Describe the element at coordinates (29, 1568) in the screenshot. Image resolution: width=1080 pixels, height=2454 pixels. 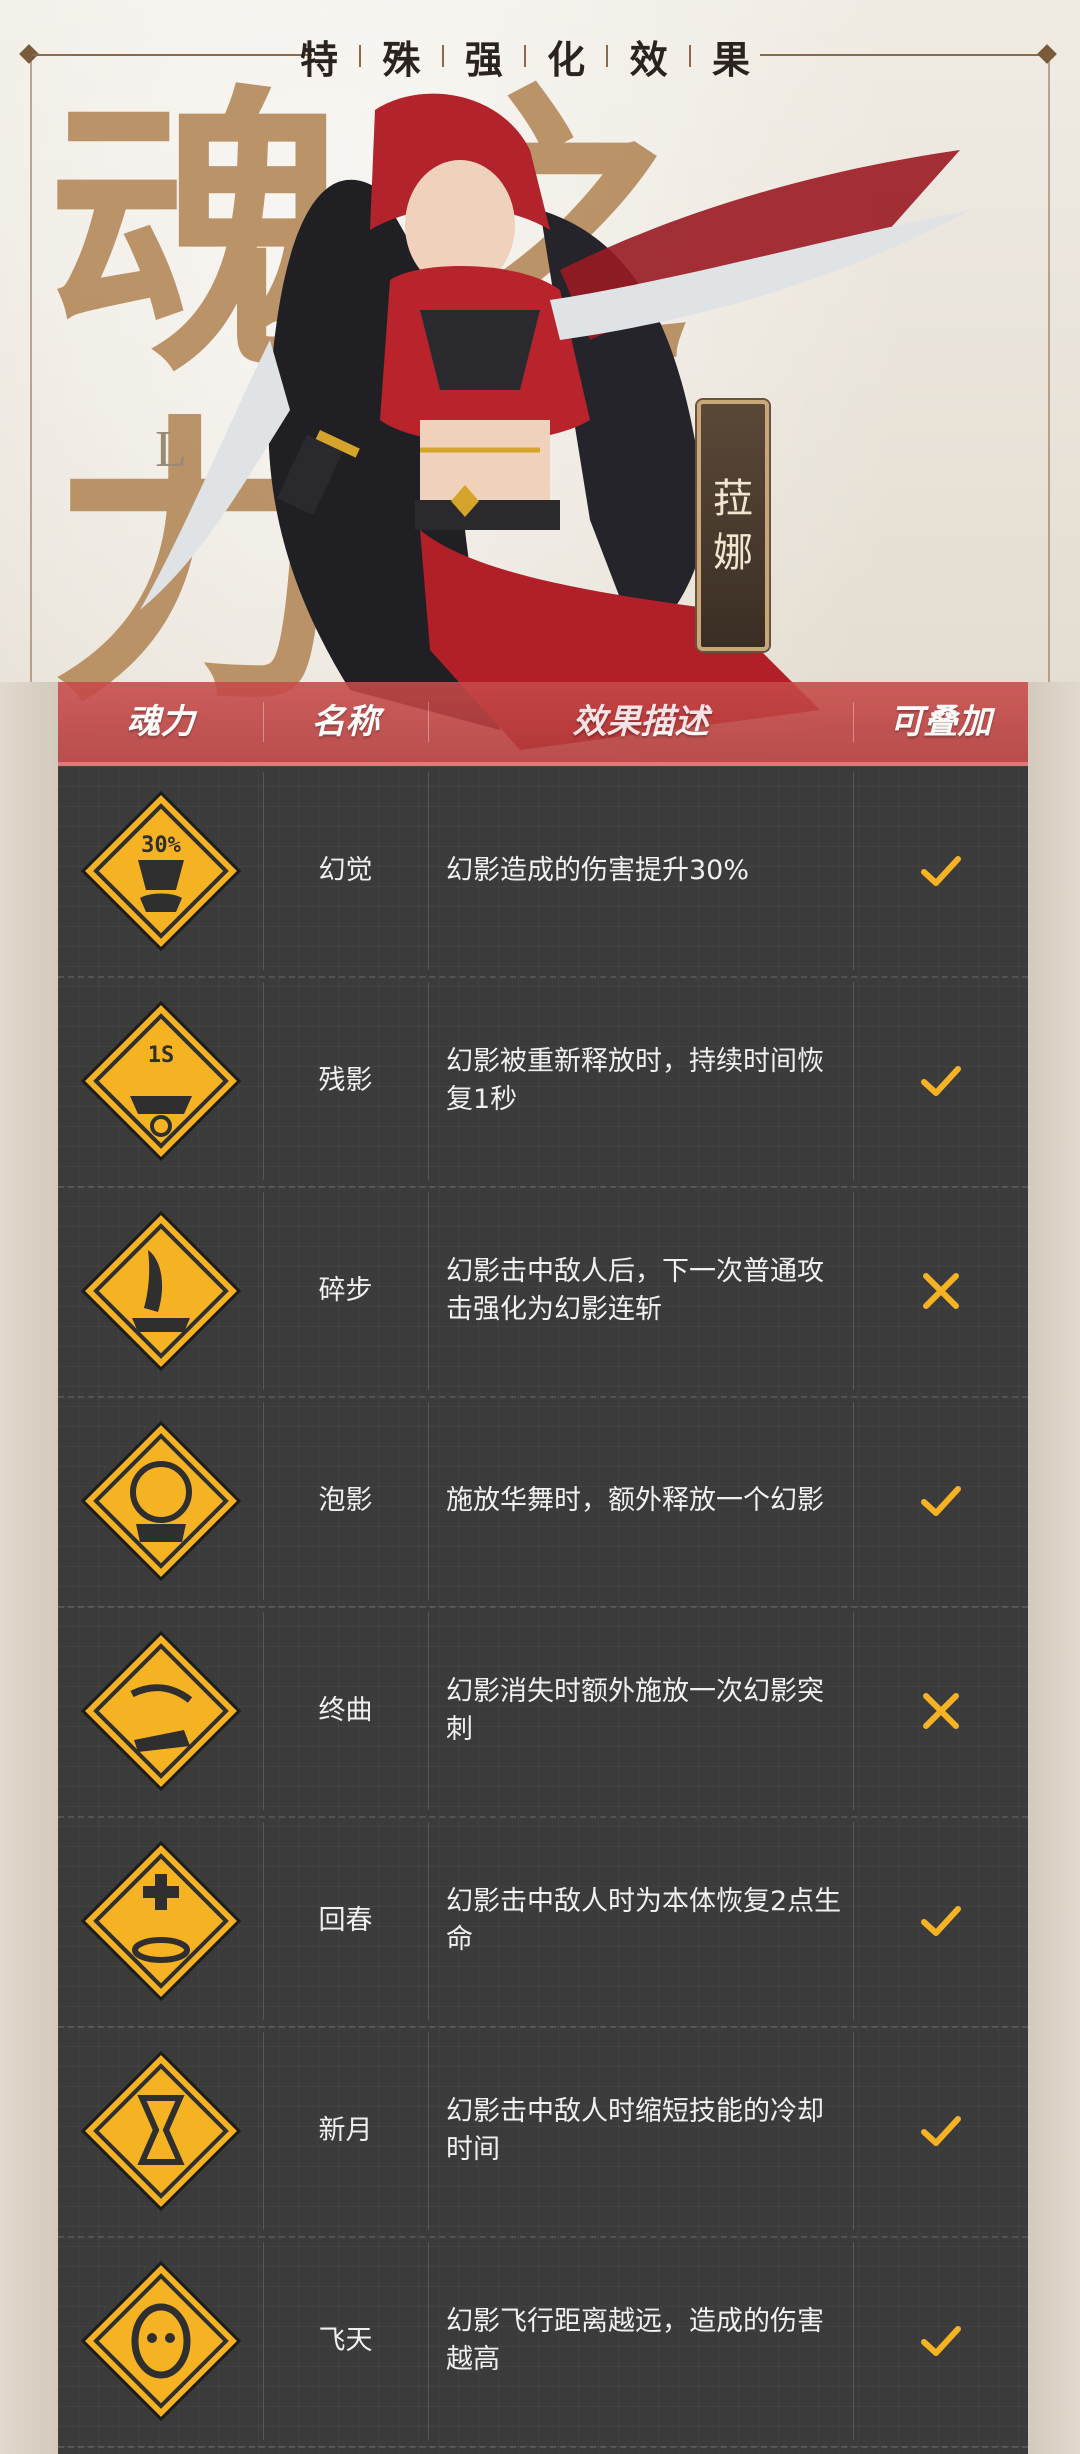
I see `side-margin-left` at that location.